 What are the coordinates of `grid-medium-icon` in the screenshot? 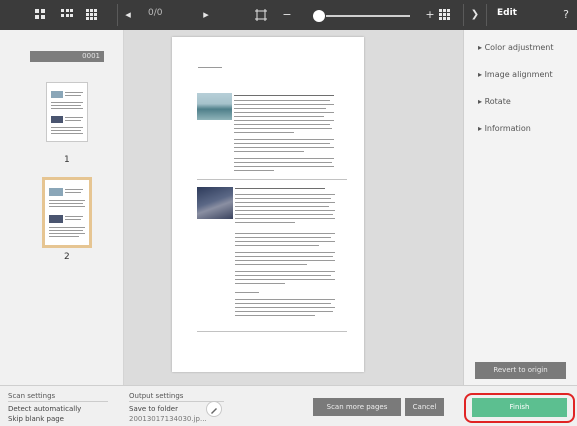 It's located at (67, 15).